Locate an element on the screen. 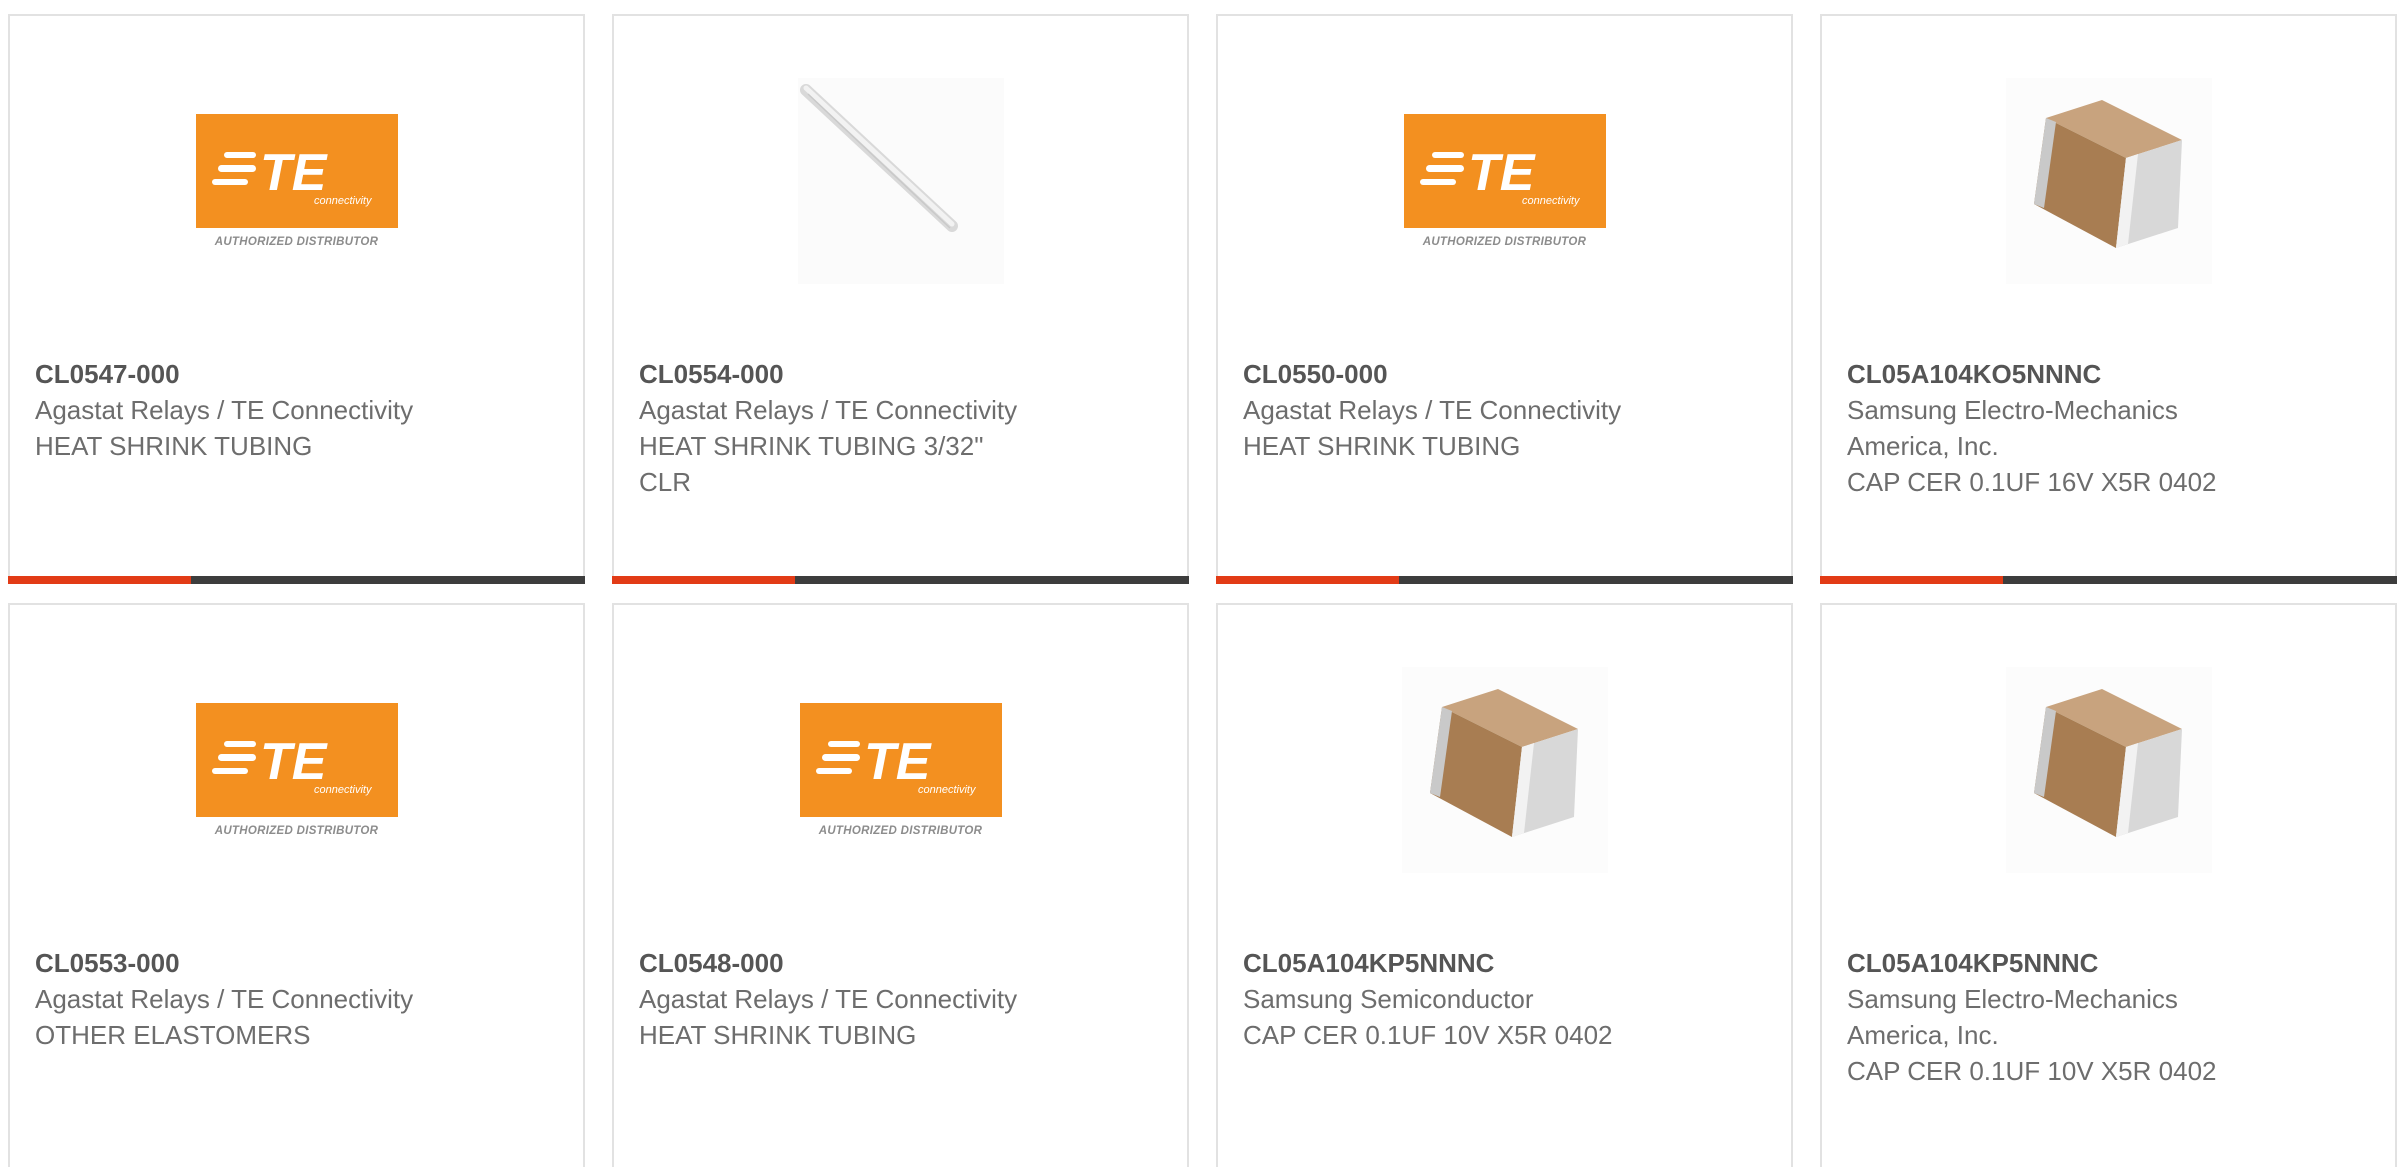 The height and width of the screenshot is (1167, 2400). description: HEAT SHRINK TUBING 3/32" is located at coordinates (811, 446).